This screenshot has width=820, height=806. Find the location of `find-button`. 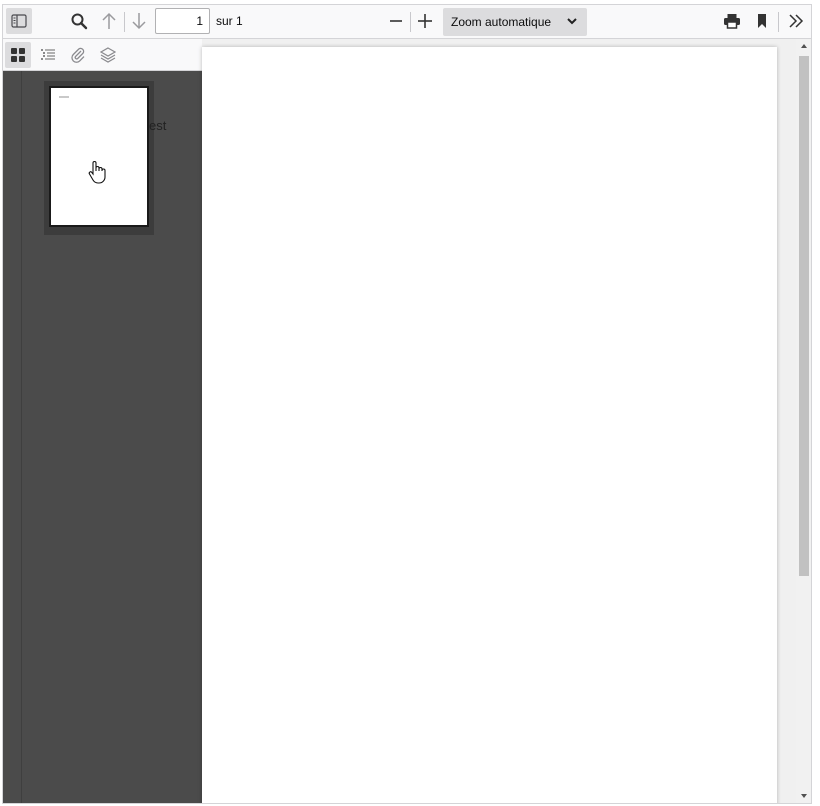

find-button is located at coordinates (79, 21).